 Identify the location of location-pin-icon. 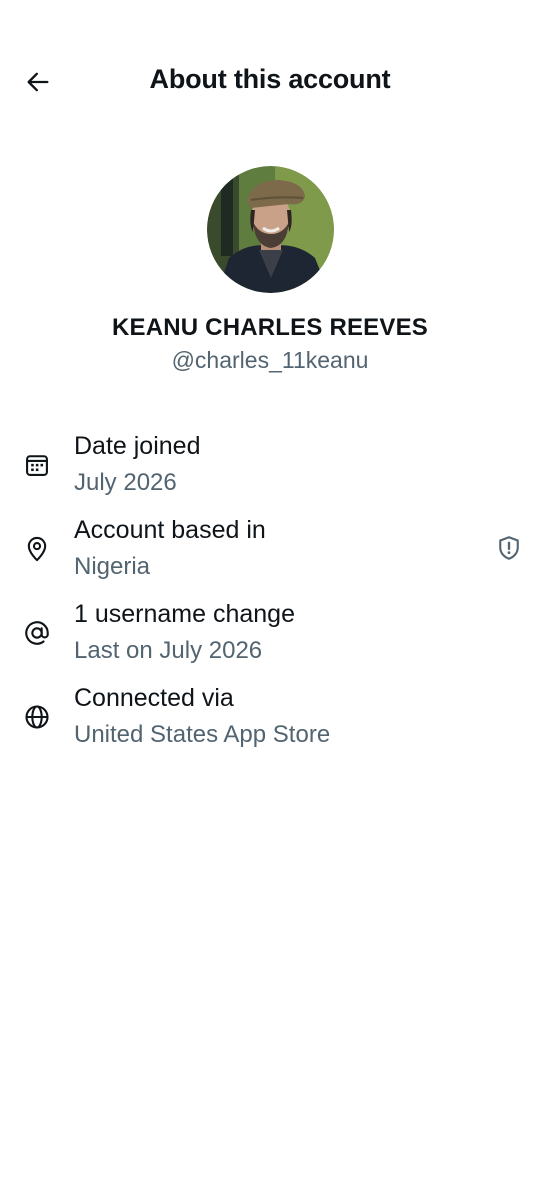
(37, 549).